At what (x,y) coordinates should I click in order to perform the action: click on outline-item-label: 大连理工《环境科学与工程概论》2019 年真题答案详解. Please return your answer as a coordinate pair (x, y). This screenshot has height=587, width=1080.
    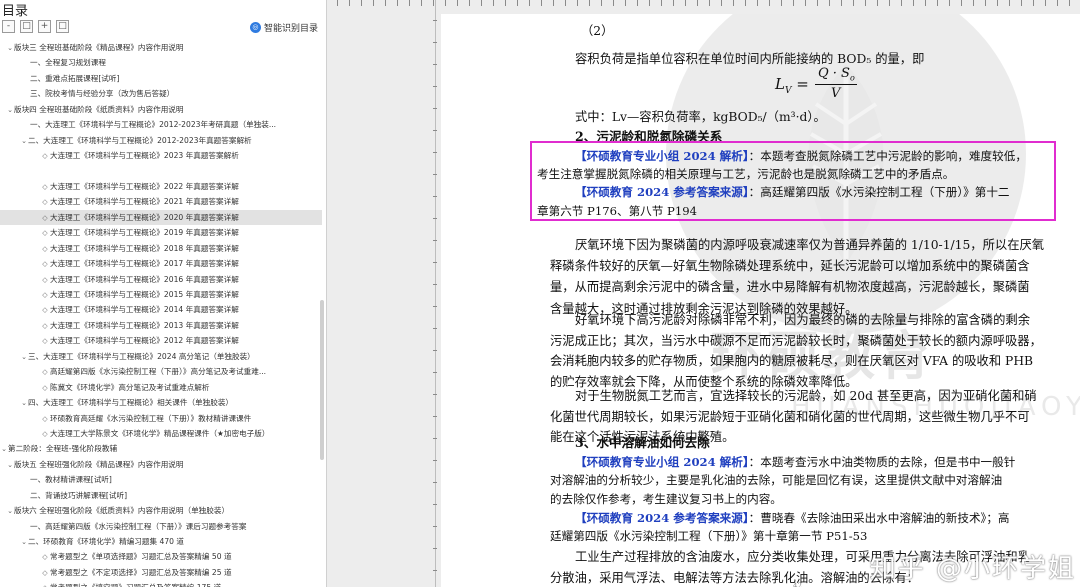
    Looking at the image, I should click on (144, 233).